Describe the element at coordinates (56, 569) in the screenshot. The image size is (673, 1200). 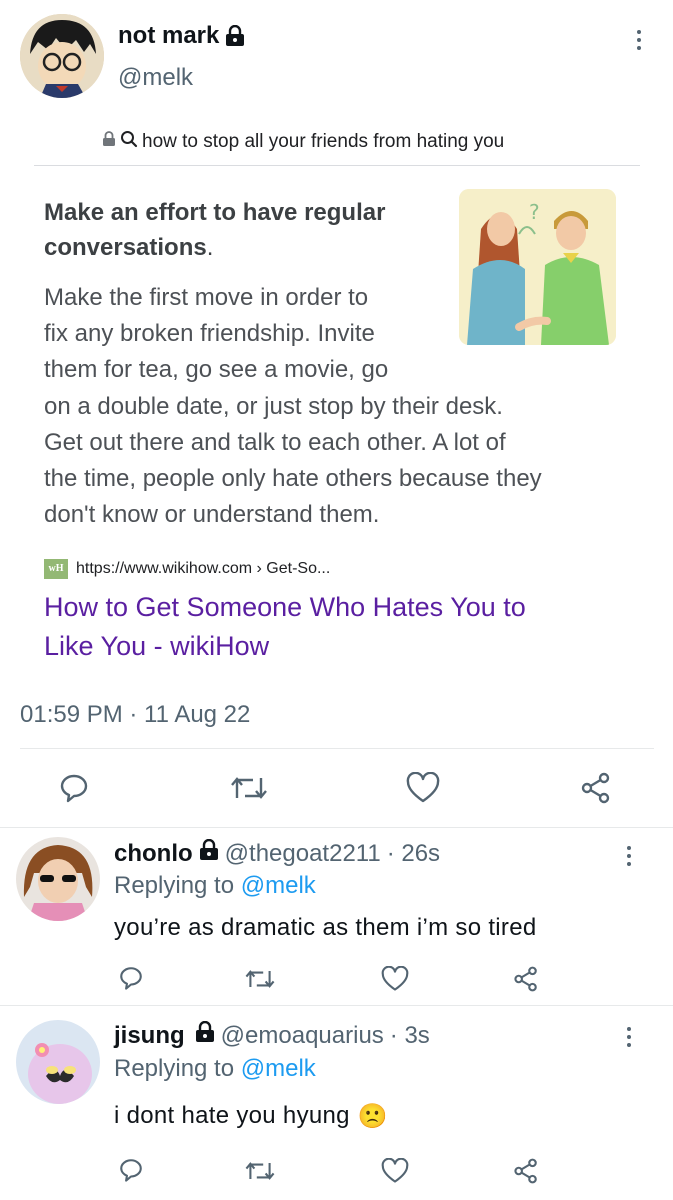
I see `wikihow-favicon: wH` at that location.